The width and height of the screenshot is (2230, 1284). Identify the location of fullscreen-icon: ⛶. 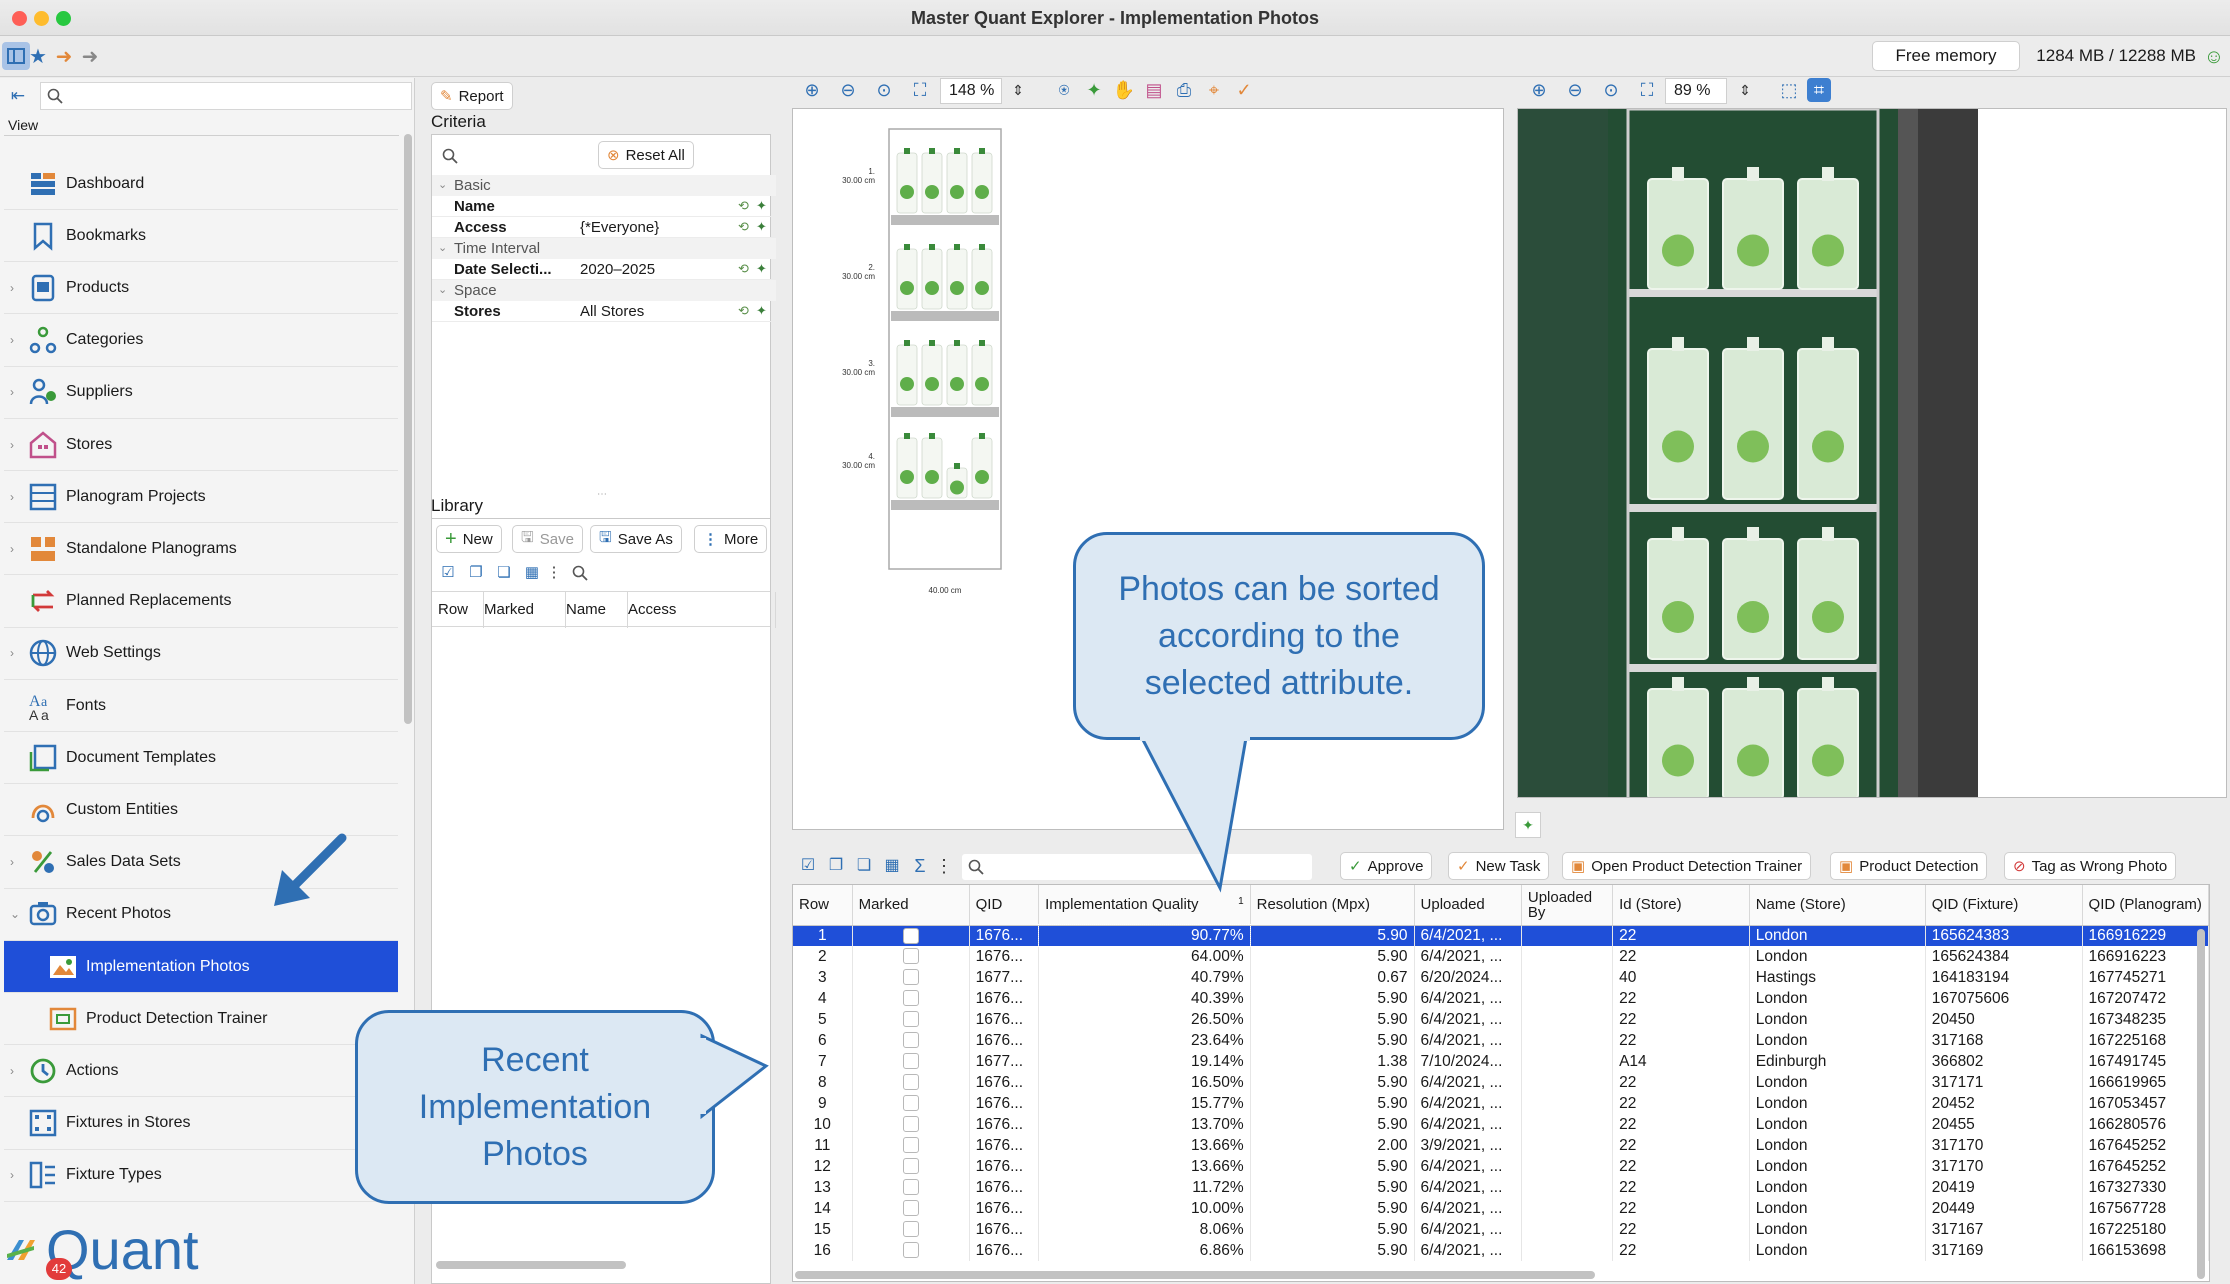
(920, 90).